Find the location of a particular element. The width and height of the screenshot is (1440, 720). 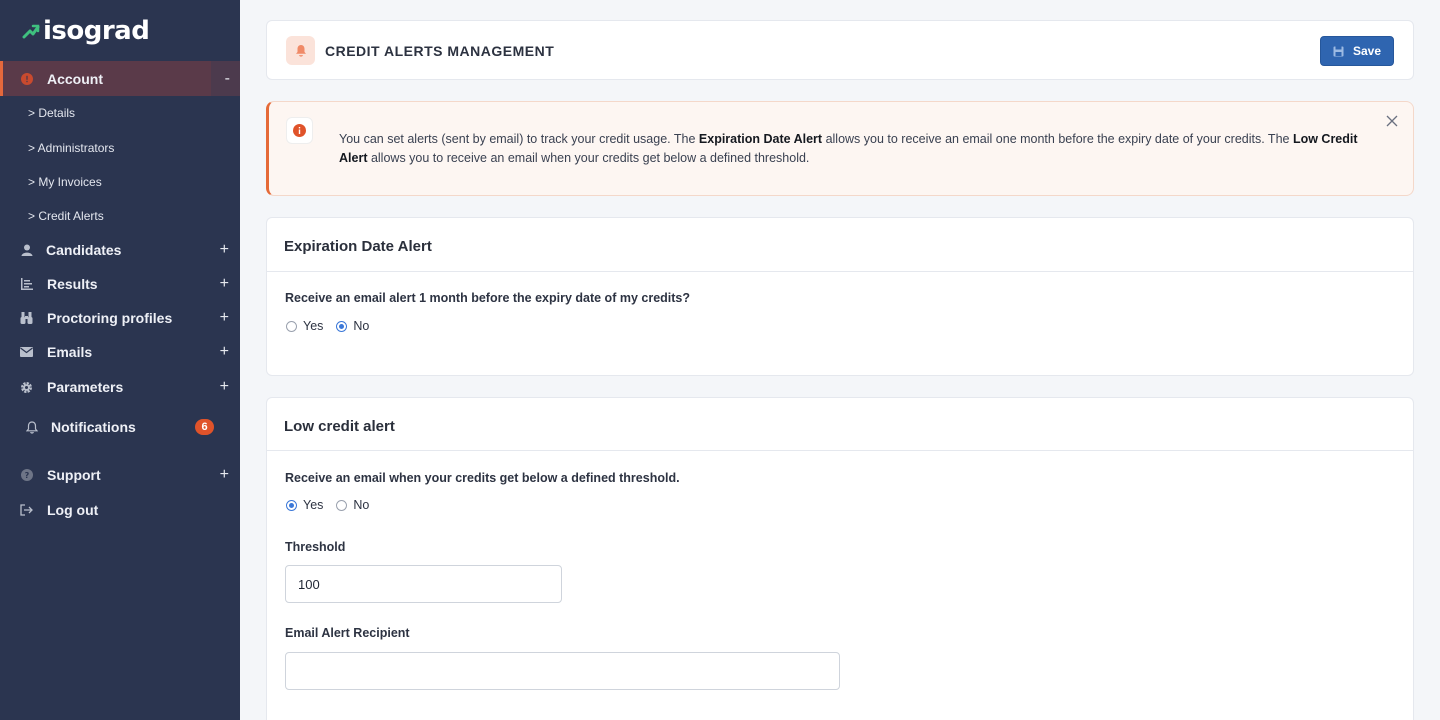

sidebar-item-label: Support is located at coordinates (74, 475).